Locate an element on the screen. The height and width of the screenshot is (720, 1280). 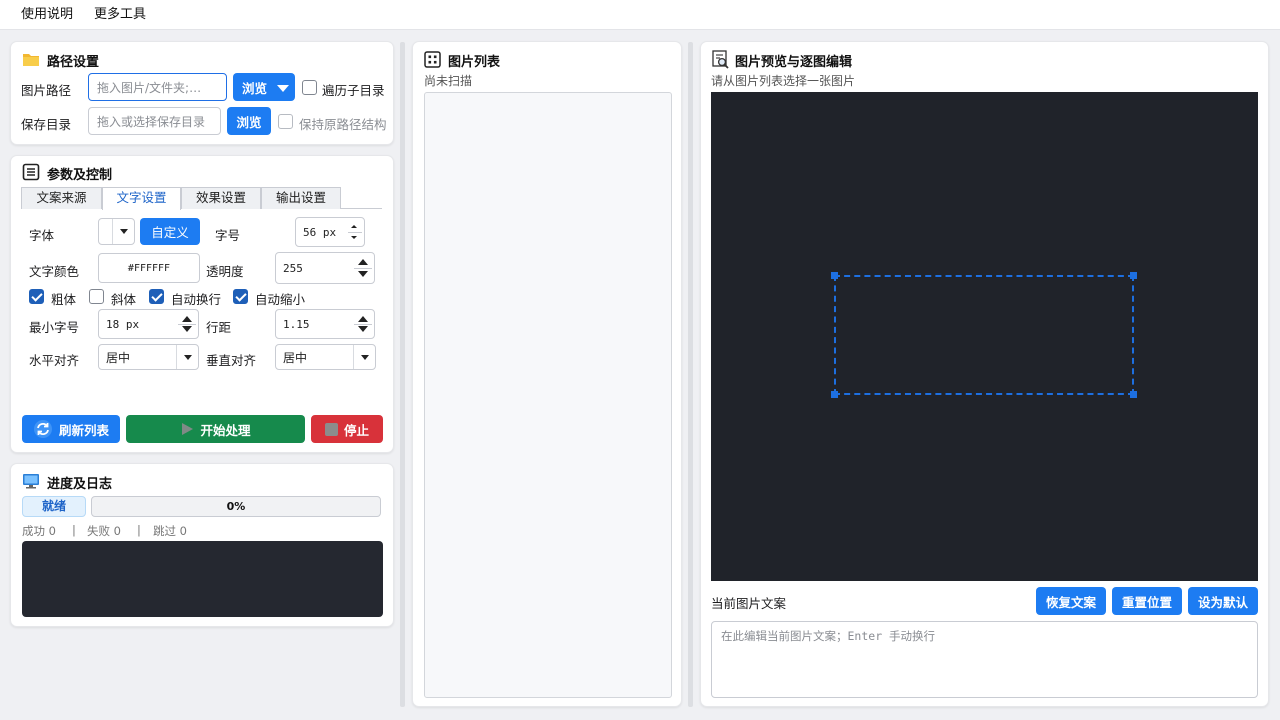
opacity-spinbox: 255 is located at coordinates (325, 268).